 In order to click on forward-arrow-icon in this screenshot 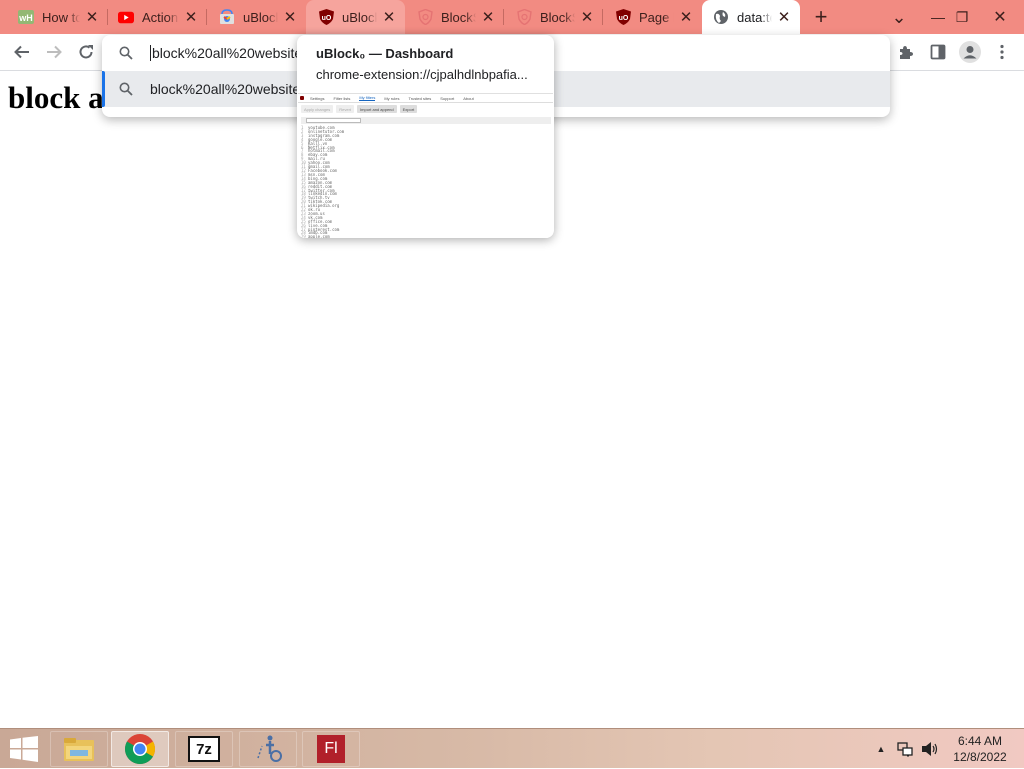, I will do `click(54, 52)`.